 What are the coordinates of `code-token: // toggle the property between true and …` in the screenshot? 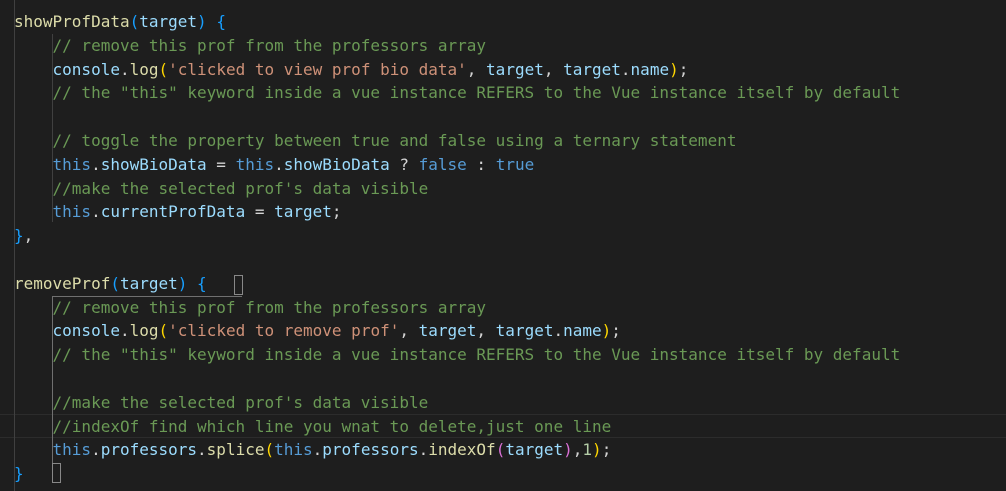 It's located at (375, 140).